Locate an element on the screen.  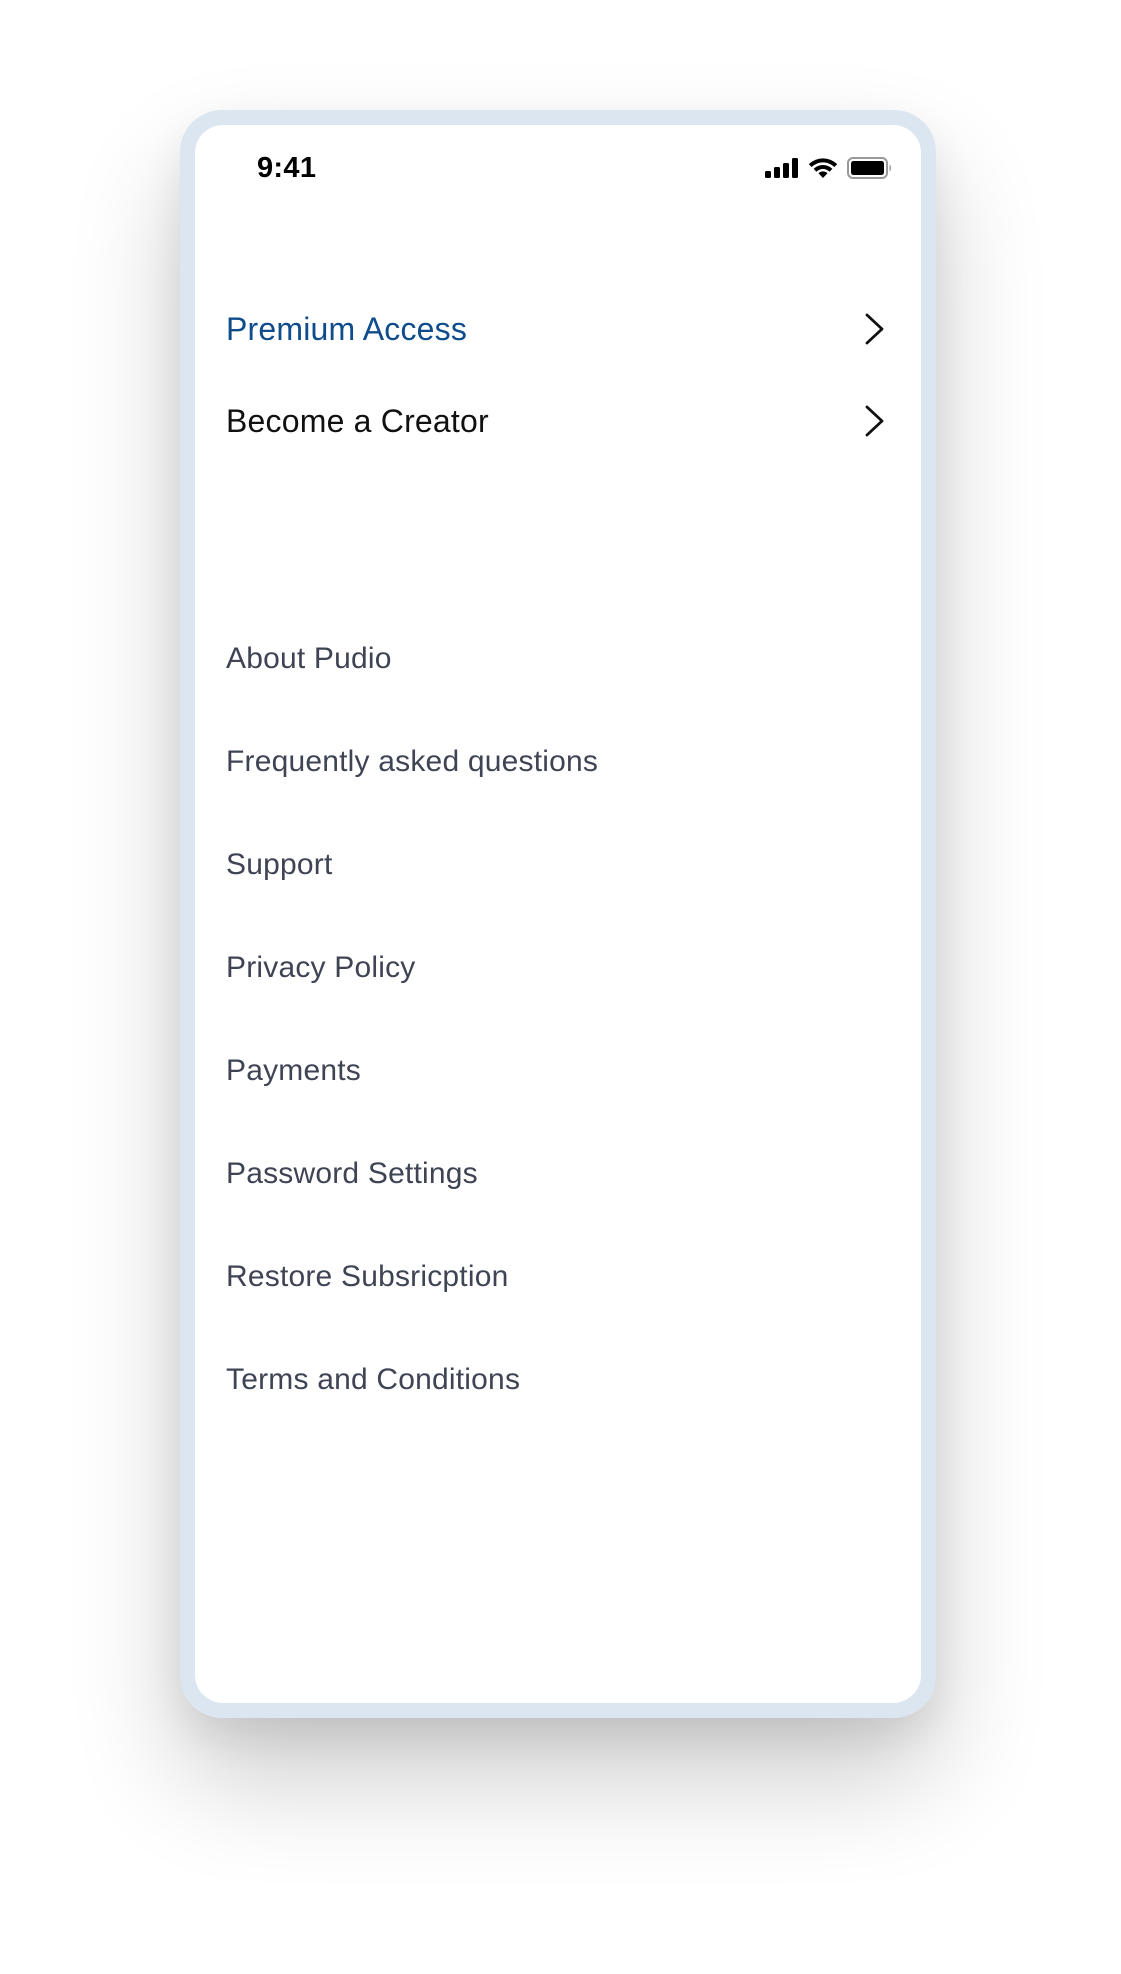
menu-item-faq: Frequently asked questions is located at coordinates (558, 761).